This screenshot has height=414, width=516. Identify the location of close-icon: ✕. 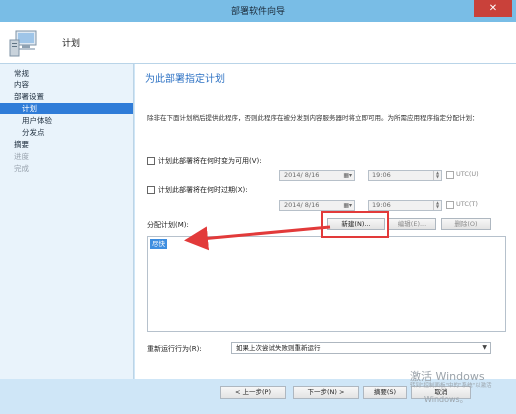
(493, 8).